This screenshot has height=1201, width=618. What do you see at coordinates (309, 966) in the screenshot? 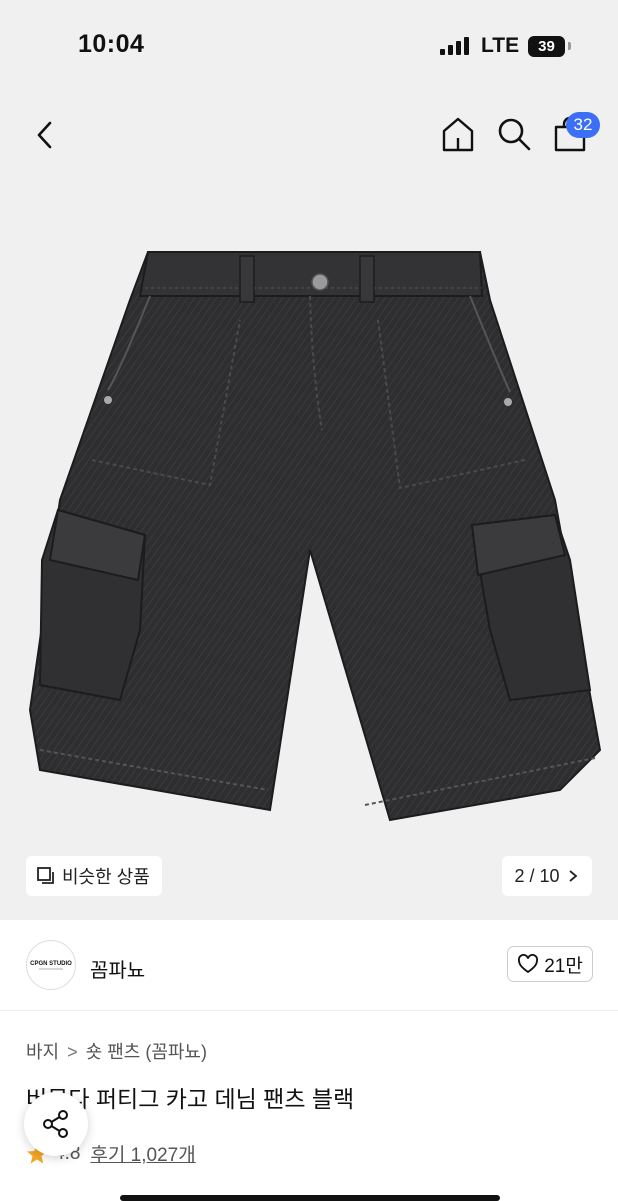
I see `brand-row: CPGN STUDIO 꼼파뇨 21만` at bounding box center [309, 966].